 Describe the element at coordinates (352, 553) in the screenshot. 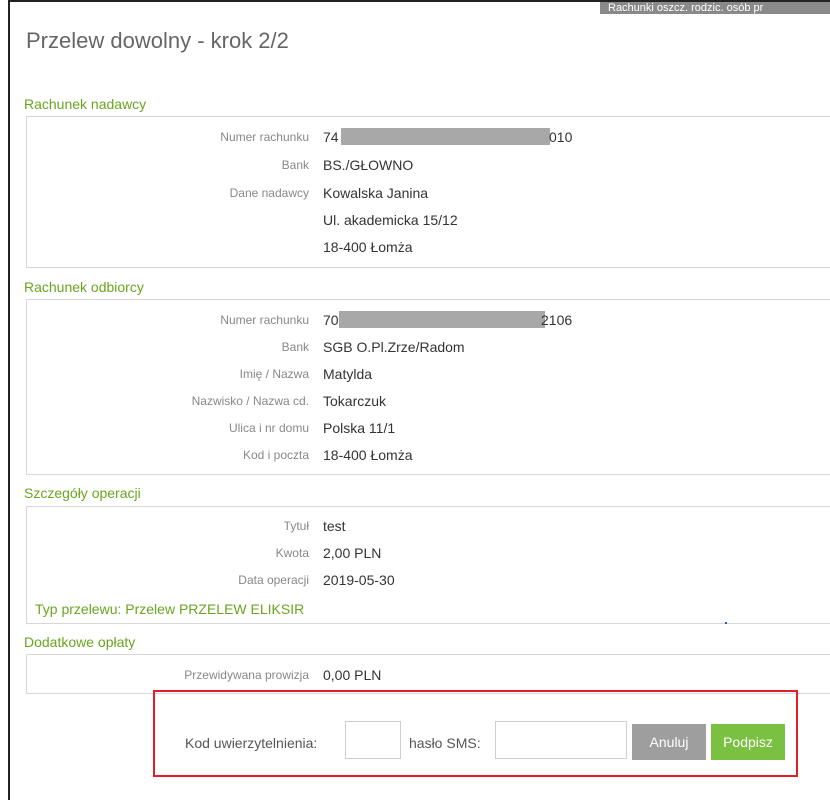

I see `details-amount: 2,00 PLN` at that location.